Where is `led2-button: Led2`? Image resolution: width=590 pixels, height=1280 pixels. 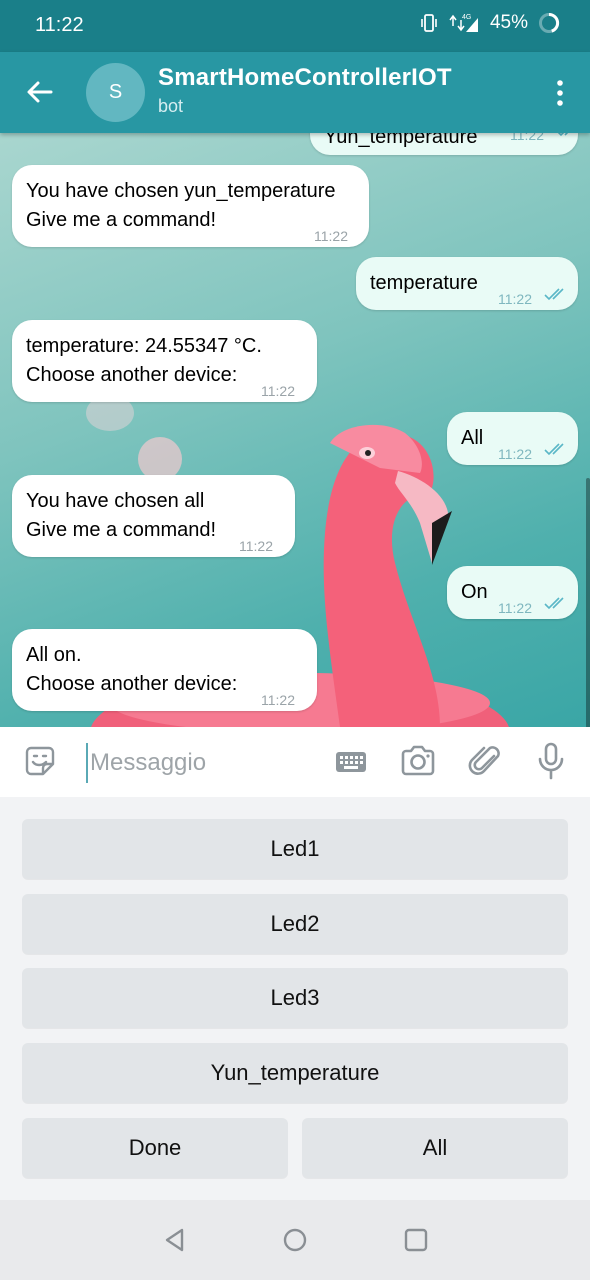
led2-button: Led2 is located at coordinates (295, 924).